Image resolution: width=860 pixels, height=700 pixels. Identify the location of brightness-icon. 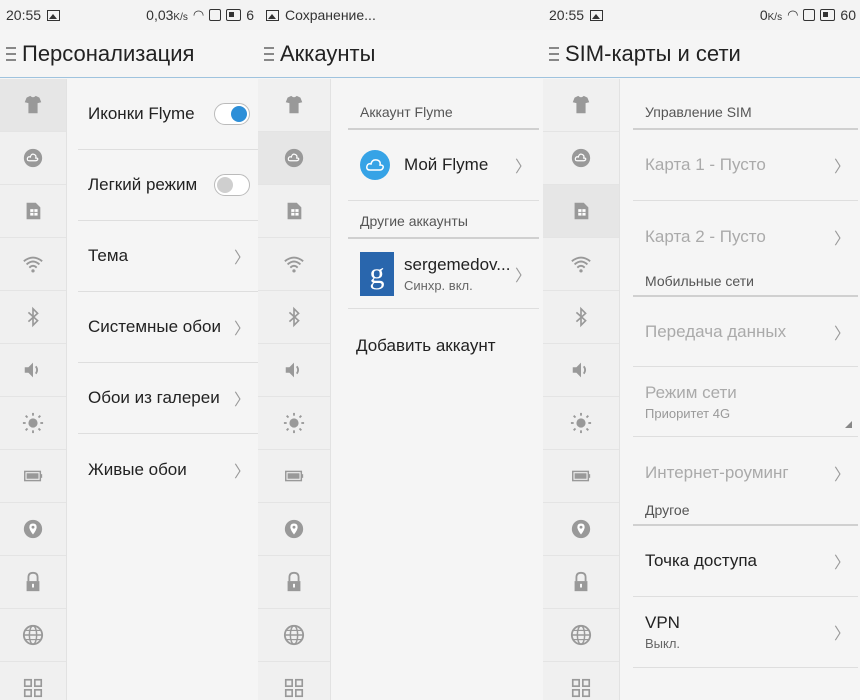
(294, 423).